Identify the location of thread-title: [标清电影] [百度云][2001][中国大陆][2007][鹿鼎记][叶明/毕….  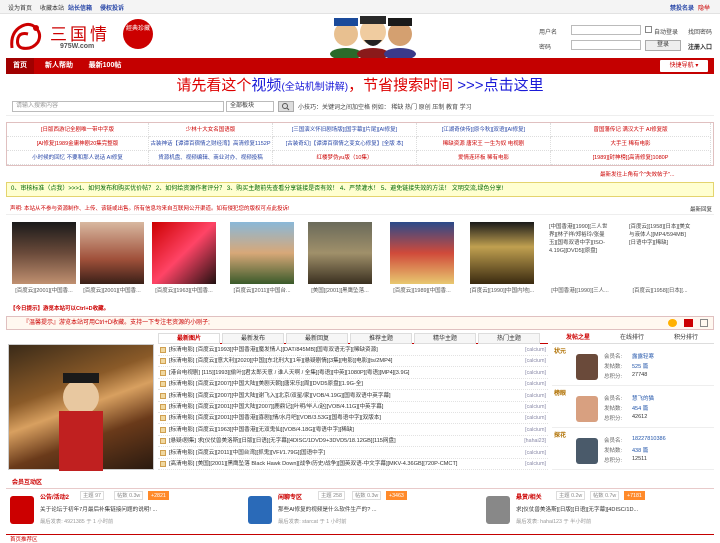
(334, 406).